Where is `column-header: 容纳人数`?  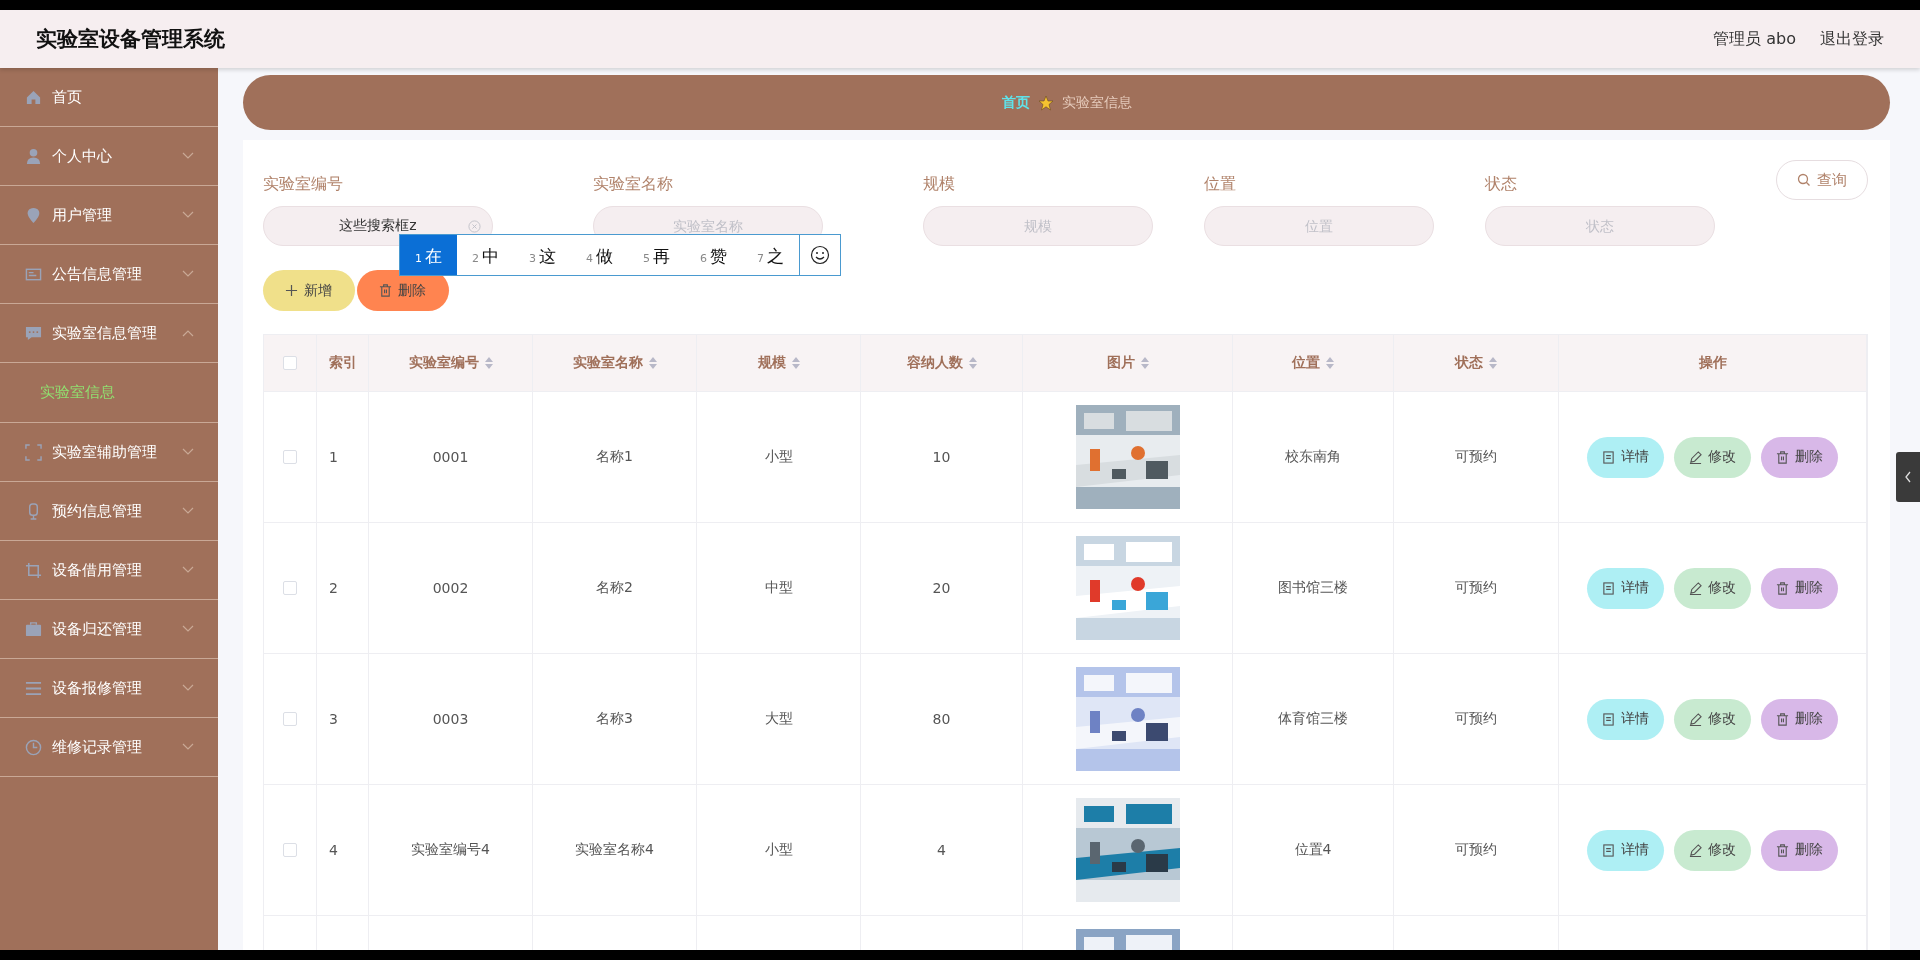
column-header: 容纳人数 is located at coordinates (934, 363).